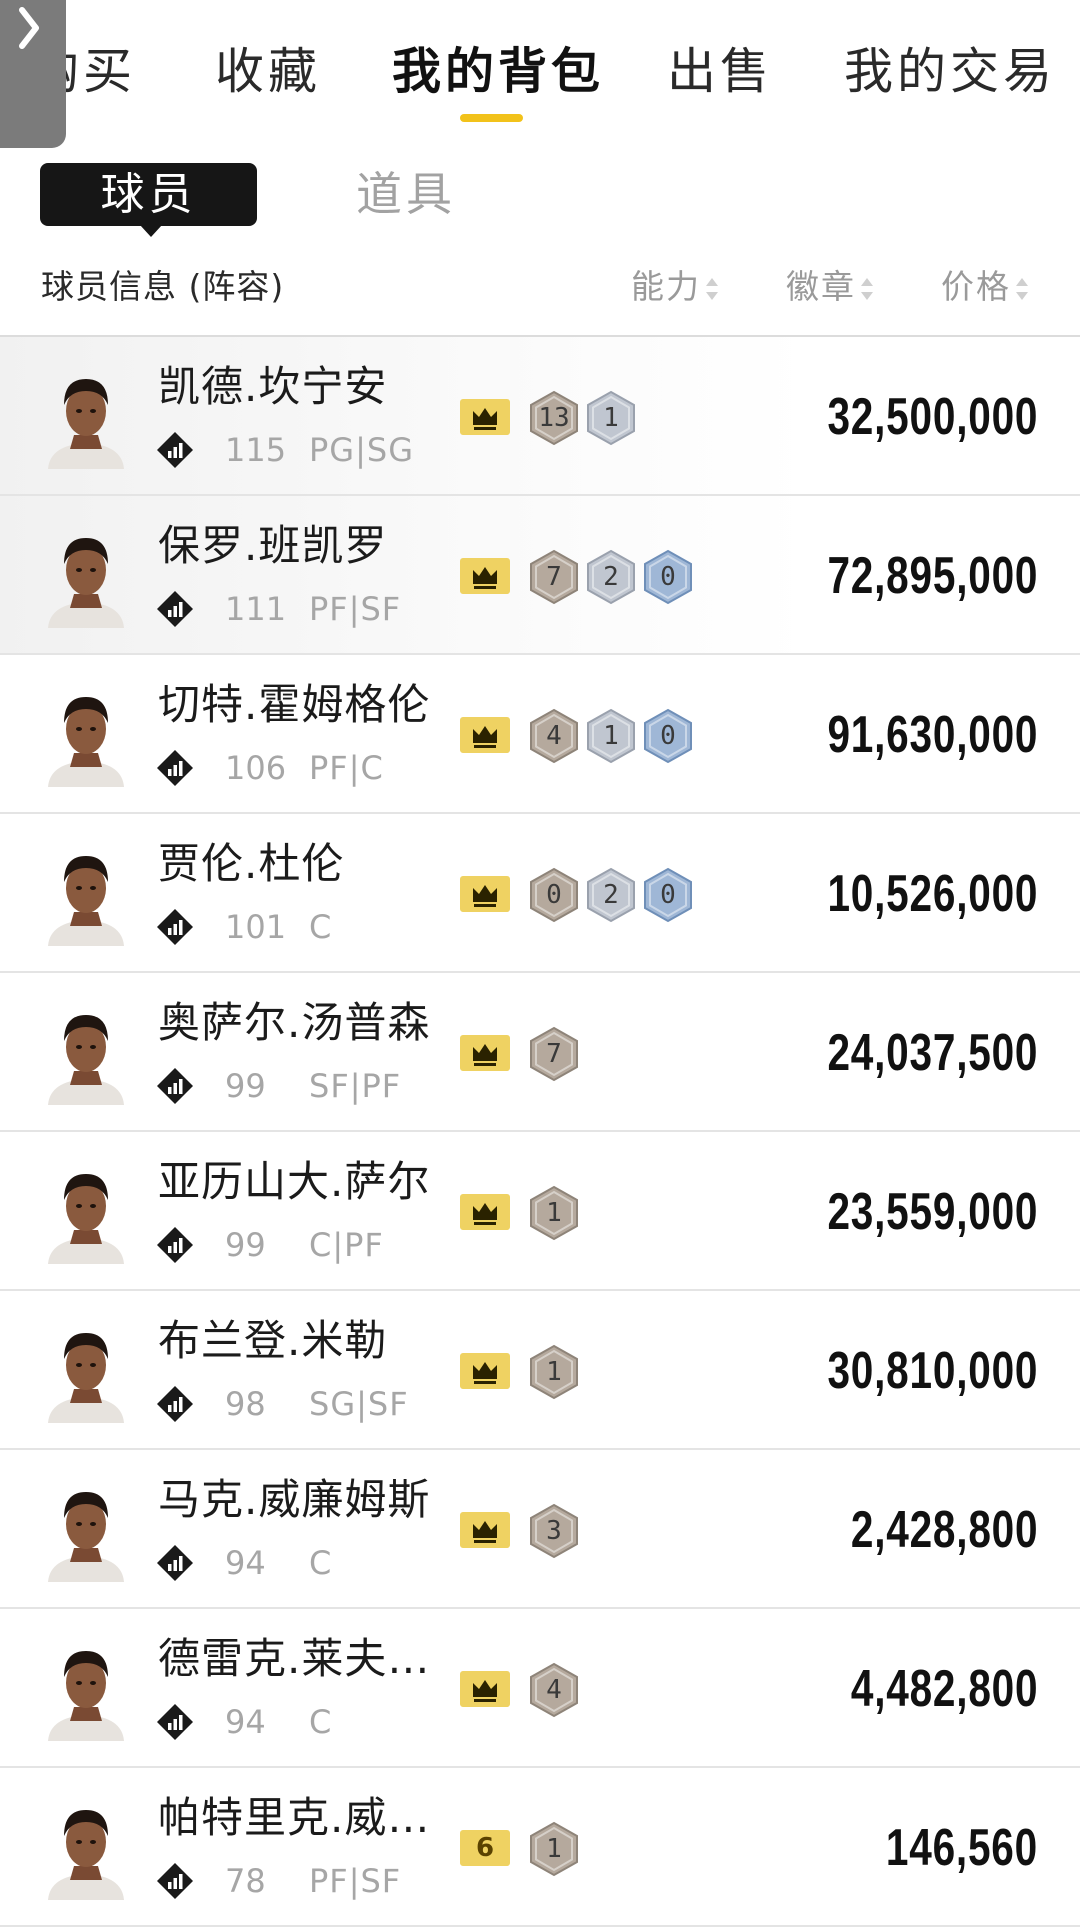 The image size is (1080, 1927). Describe the element at coordinates (251, 863) in the screenshot. I see `player-name: 贾伦.杜伦` at that location.